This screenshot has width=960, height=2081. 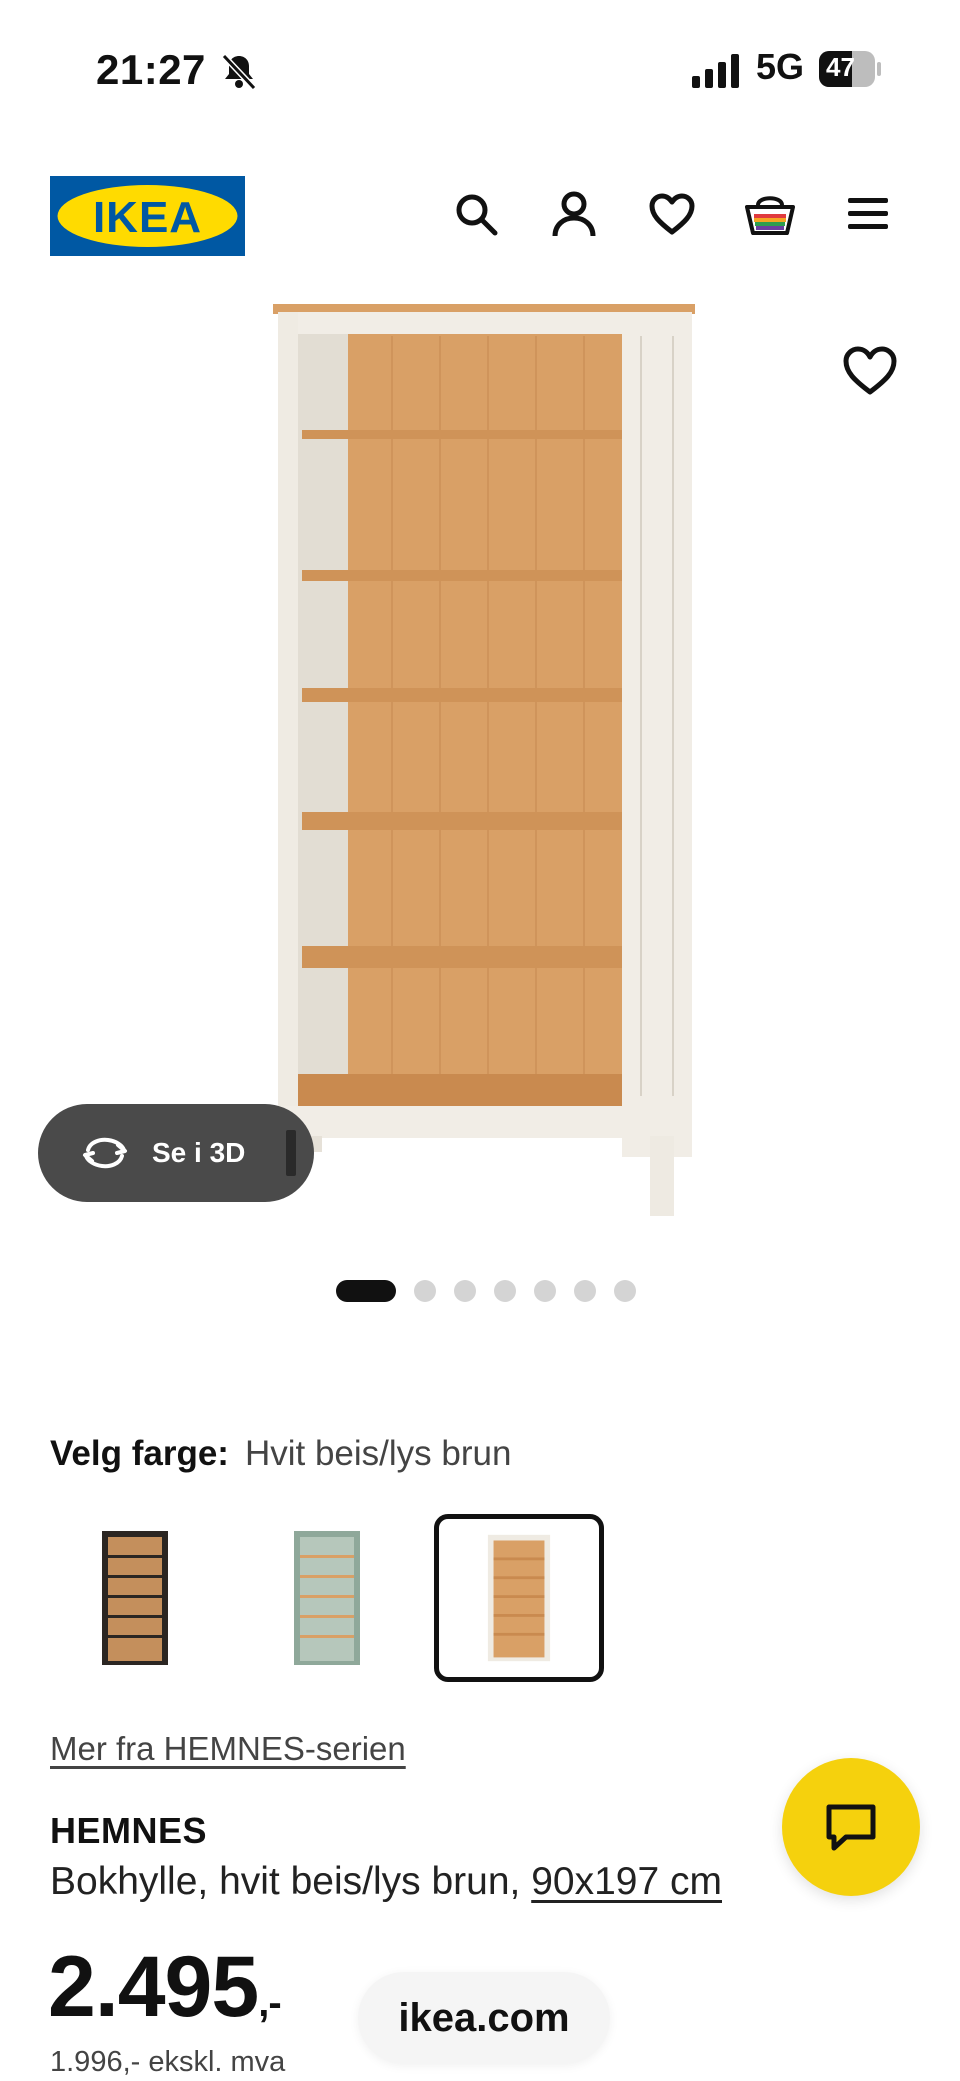 I want to click on account-icon, so click(x=574, y=214).